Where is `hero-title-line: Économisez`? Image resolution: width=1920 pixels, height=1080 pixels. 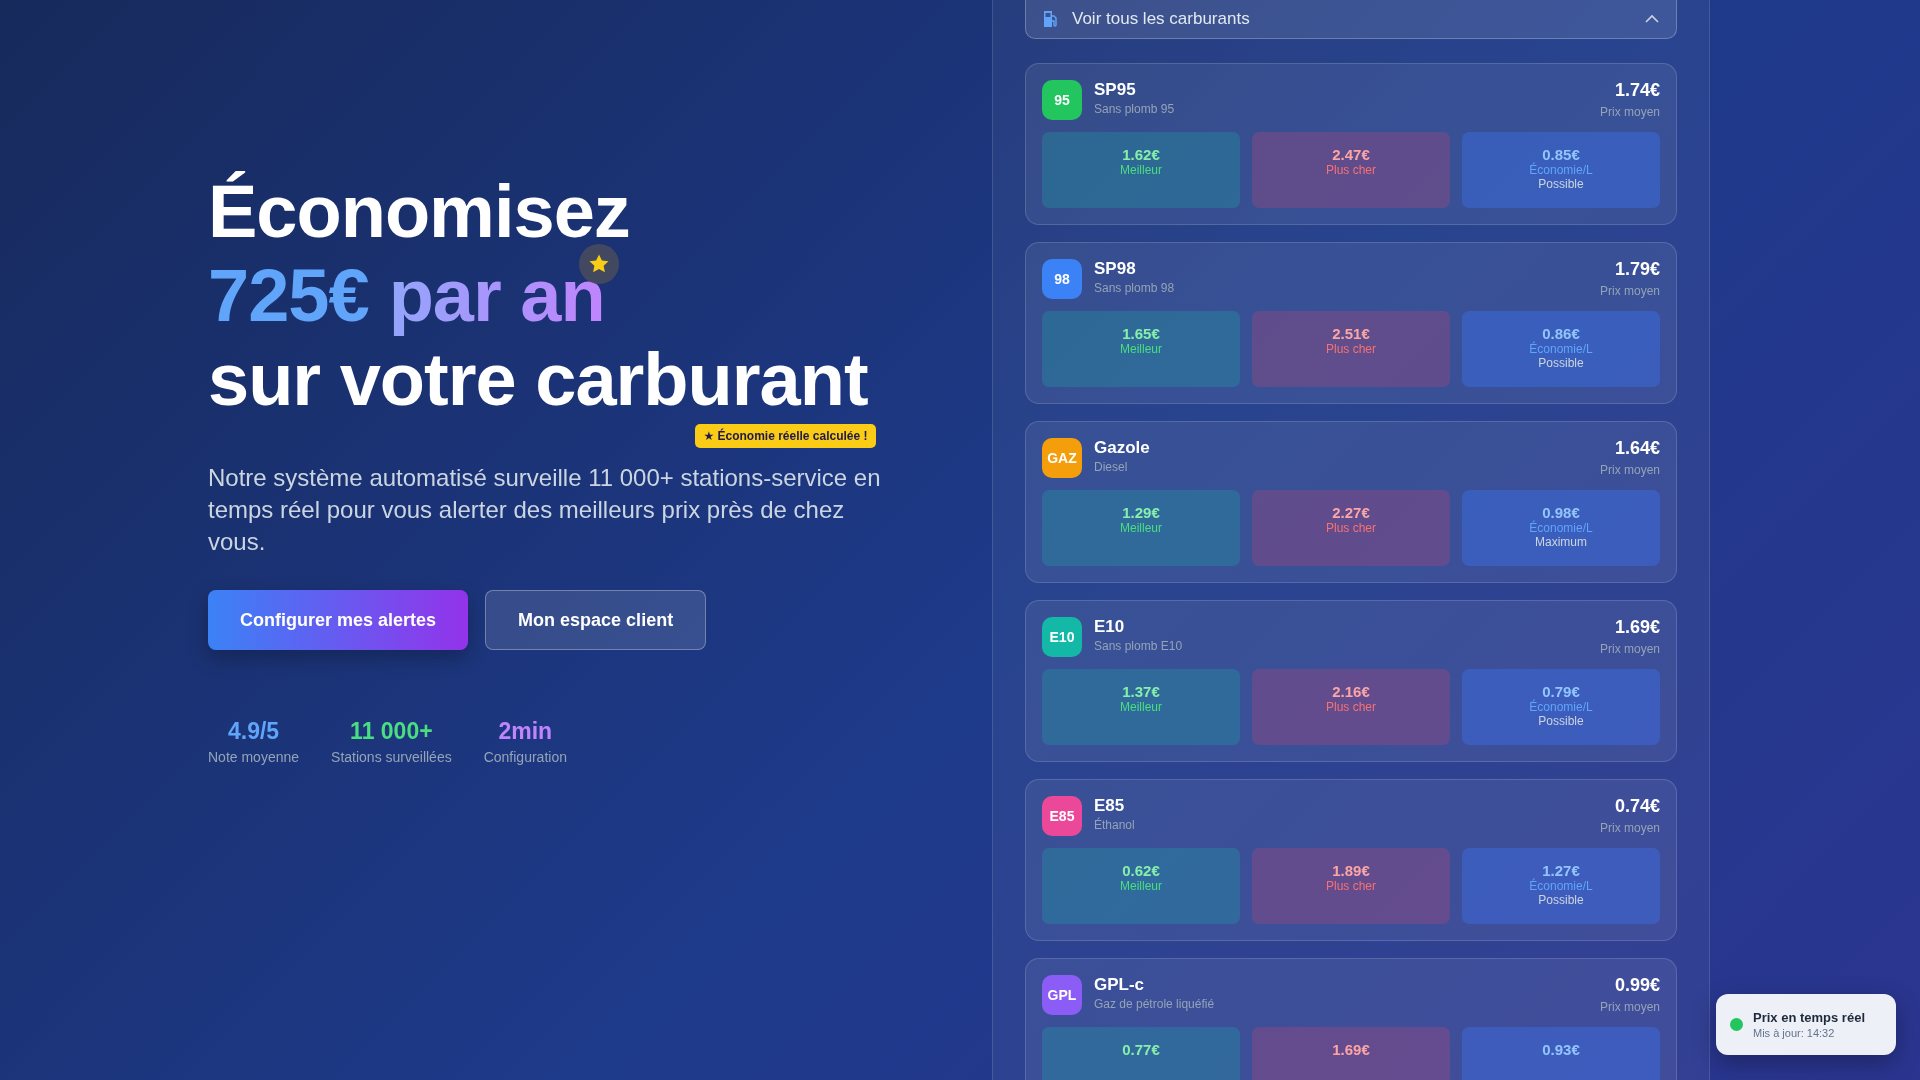
hero-title-line: Économisez is located at coordinates (419, 212).